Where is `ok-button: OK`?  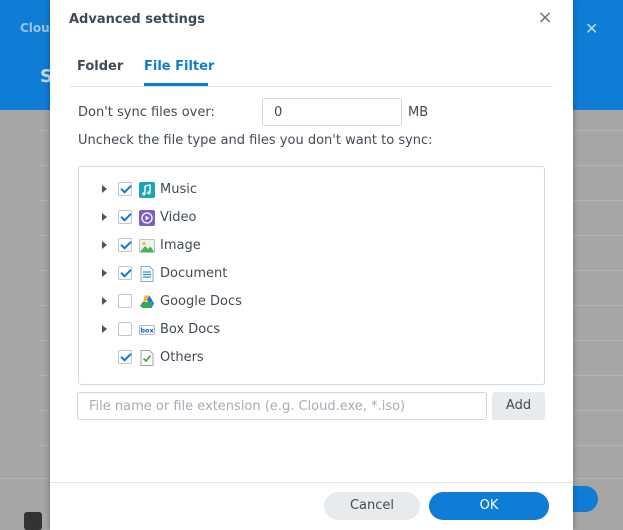
ok-button: OK is located at coordinates (489, 506).